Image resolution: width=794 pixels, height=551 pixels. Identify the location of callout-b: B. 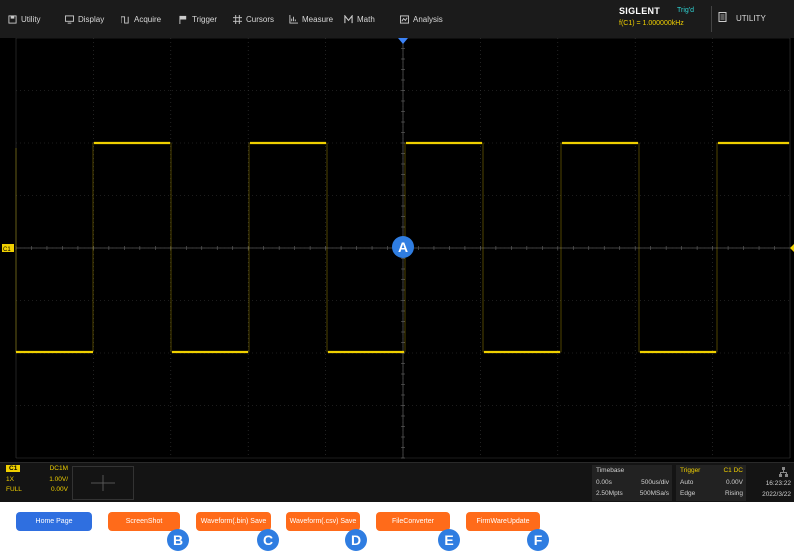
(178, 540).